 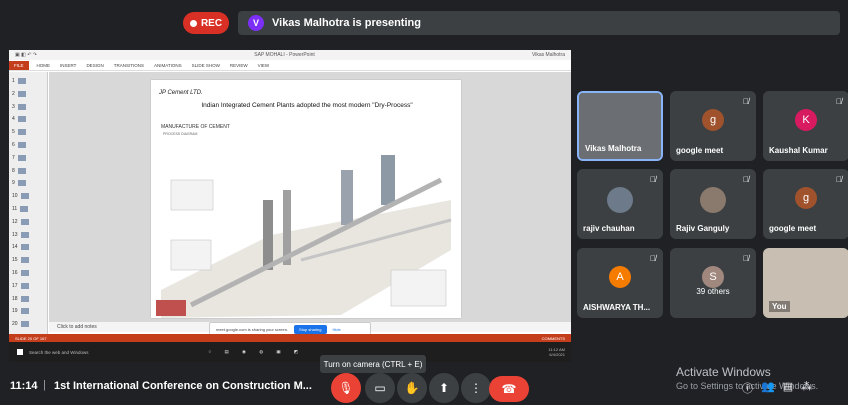 What do you see at coordinates (290, 338) in the screenshot?
I see `ppt-status-bar: SLIDE 20 OF 167 COMMENTS` at bounding box center [290, 338].